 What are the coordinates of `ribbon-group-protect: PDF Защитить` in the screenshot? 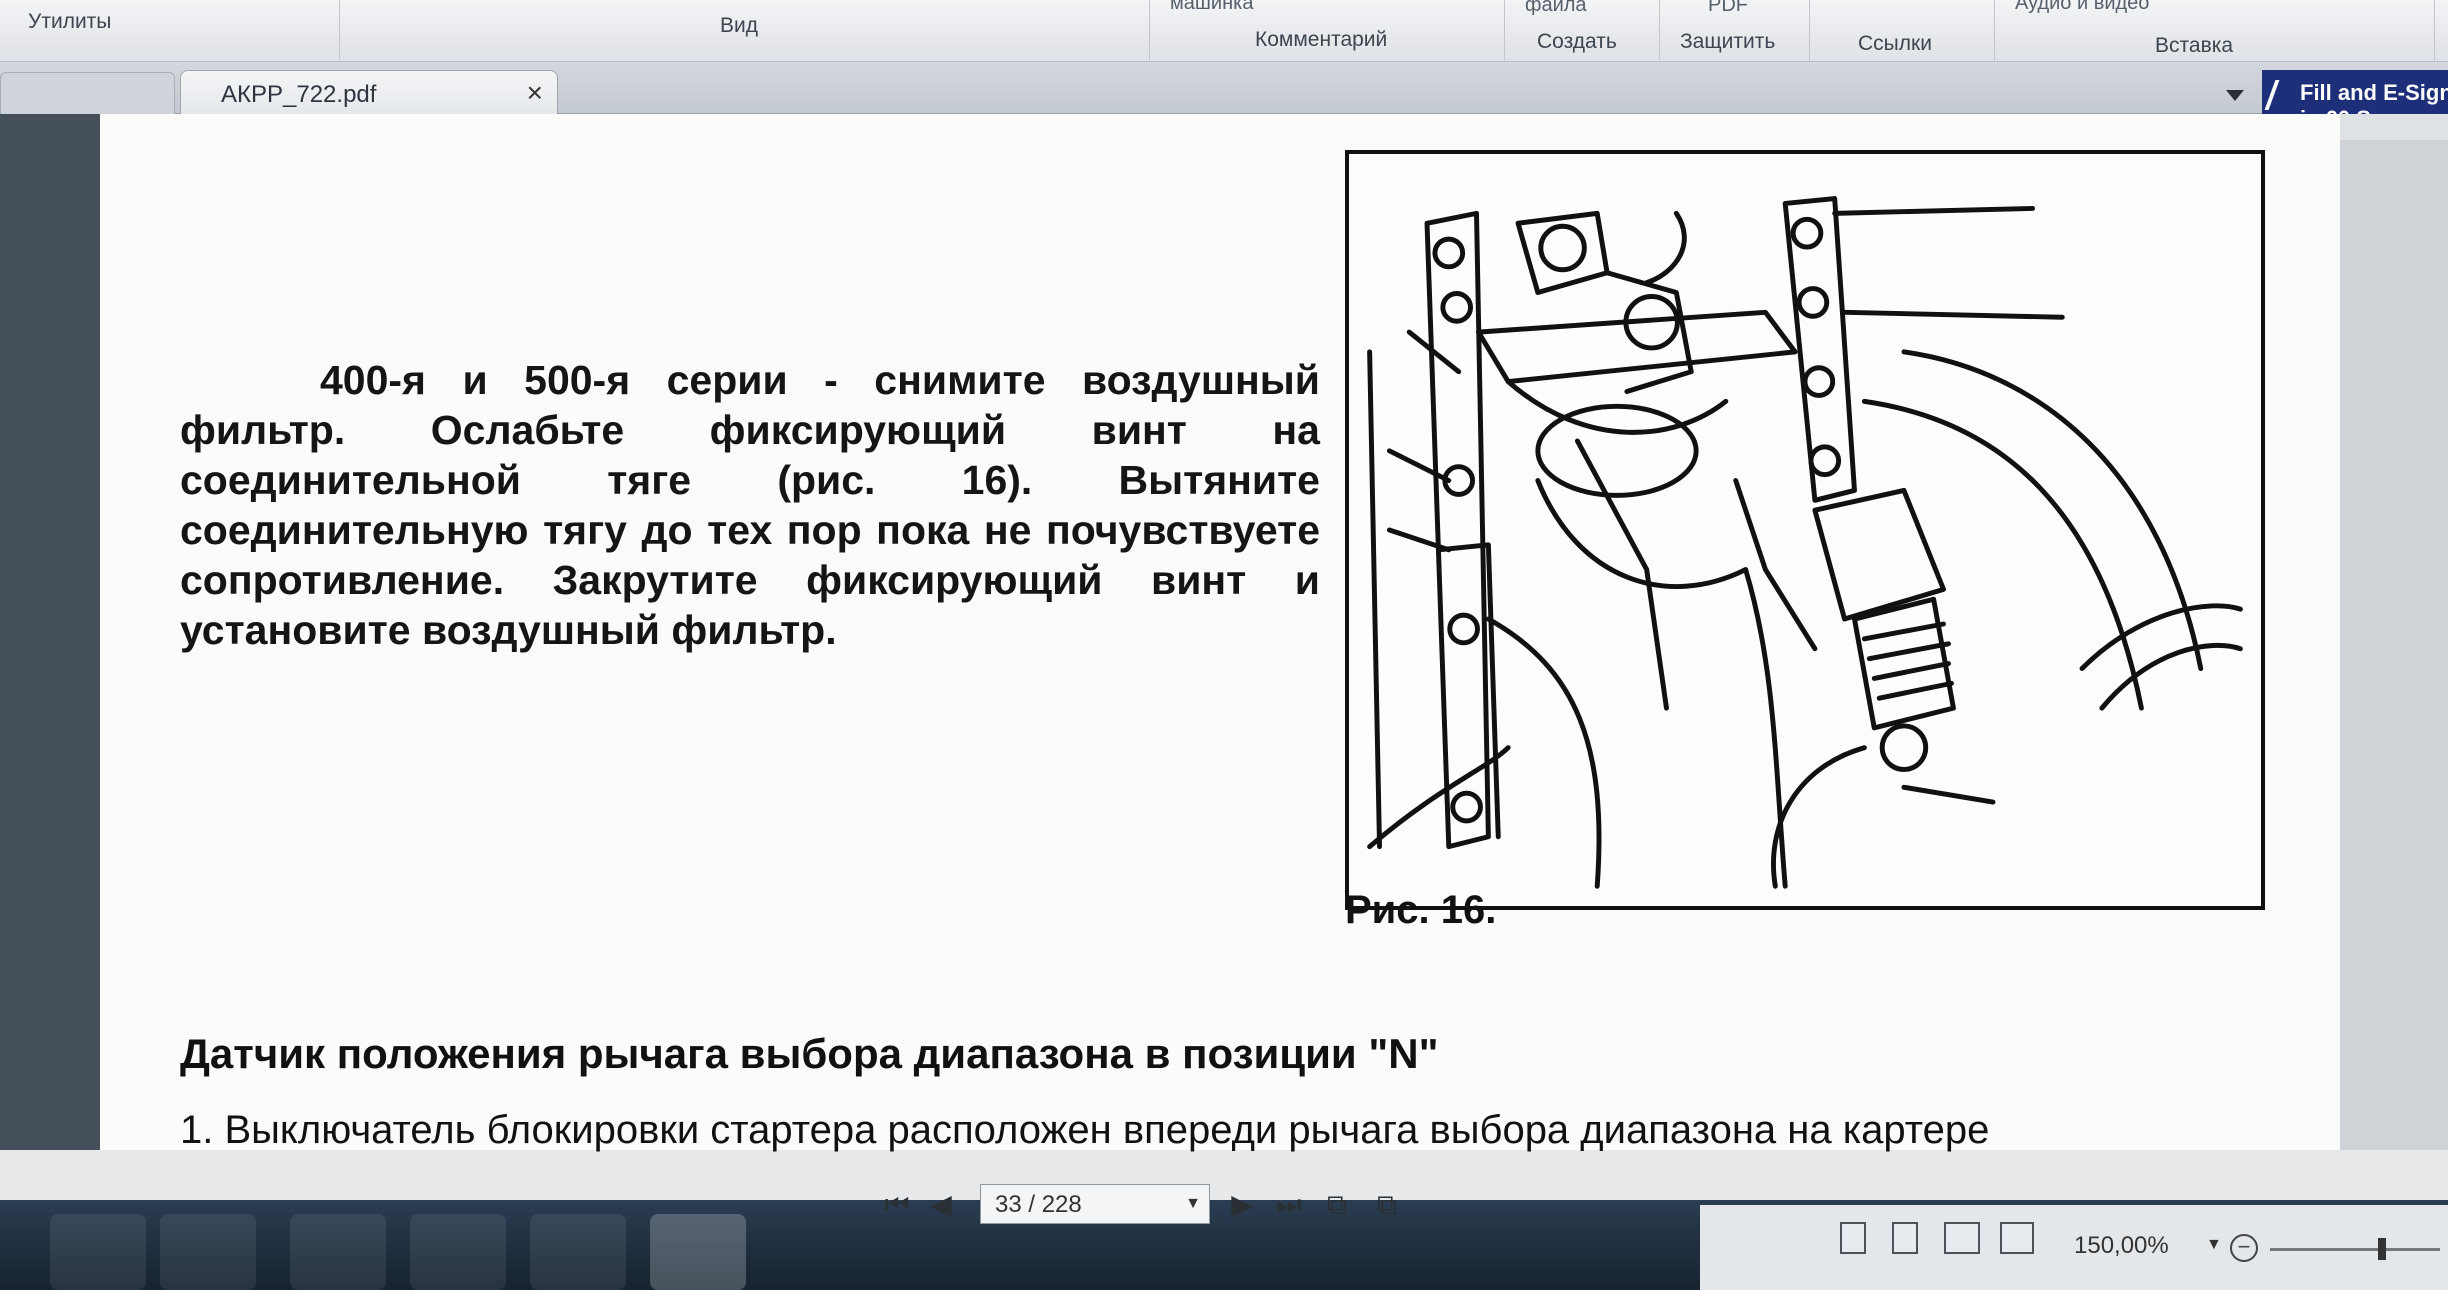 It's located at (1735, 31).